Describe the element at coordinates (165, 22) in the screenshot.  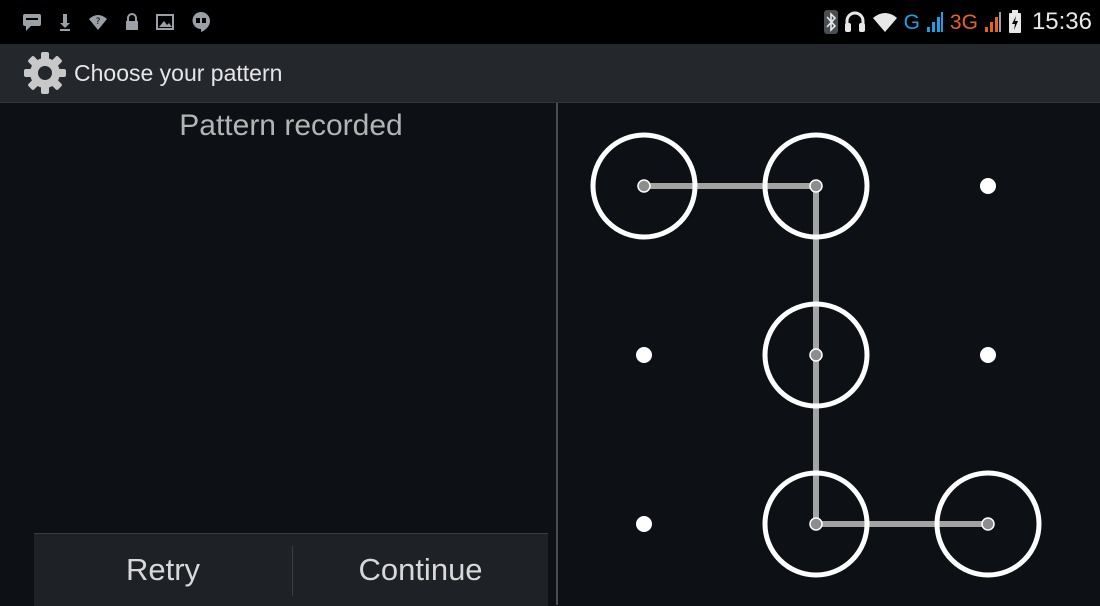
I see `image-icon` at that location.